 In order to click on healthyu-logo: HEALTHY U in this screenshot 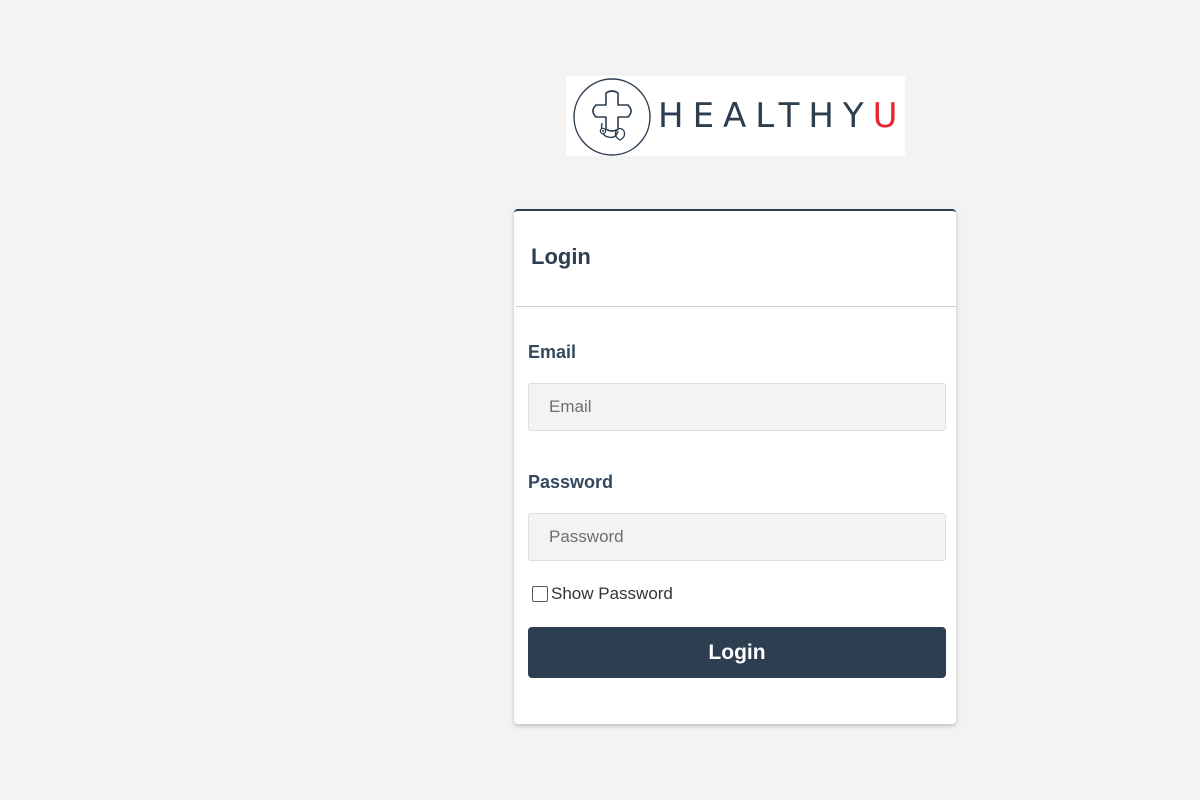, I will do `click(735, 116)`.